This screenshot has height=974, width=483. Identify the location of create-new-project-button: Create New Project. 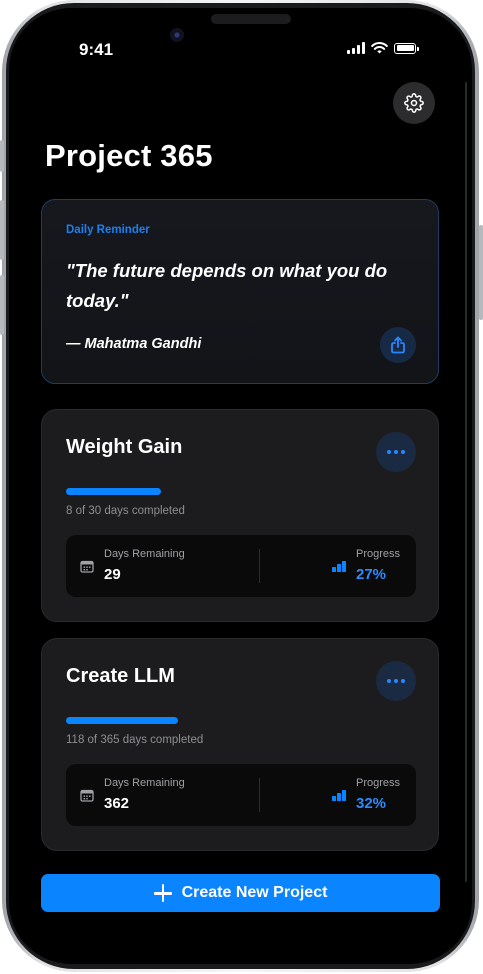
(240, 893).